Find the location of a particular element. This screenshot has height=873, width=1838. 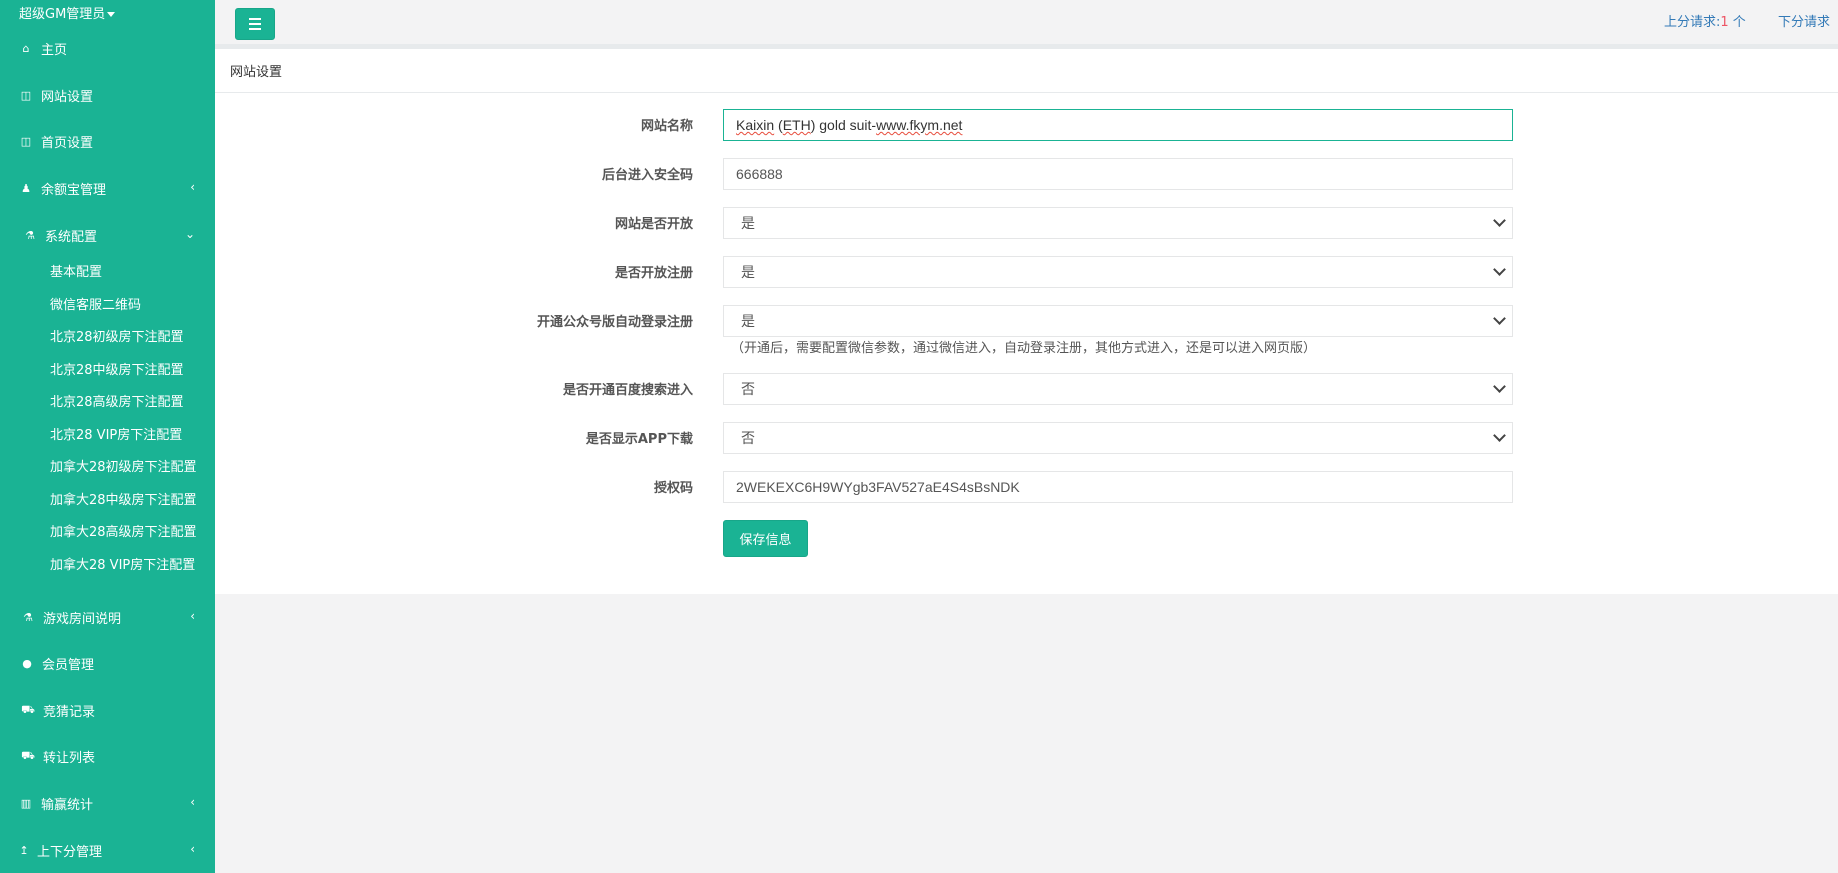

chevron-down-icon: ⌄ is located at coordinates (189, 234).